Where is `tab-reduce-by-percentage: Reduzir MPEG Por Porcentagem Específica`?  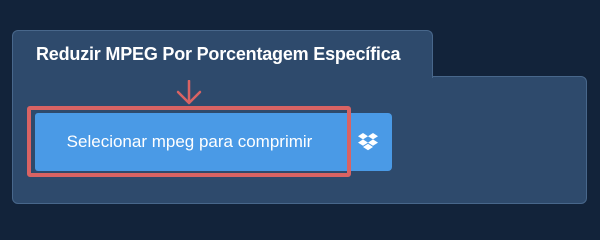
tab-reduce-by-percentage: Reduzir MPEG Por Porcentagem Específica is located at coordinates (222, 54).